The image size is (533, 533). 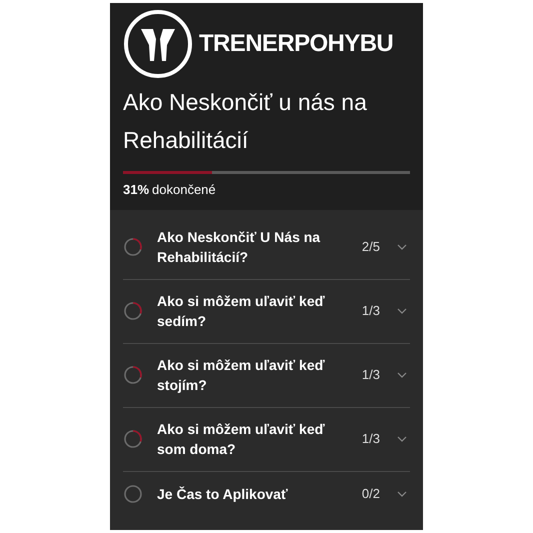 What do you see at coordinates (296, 44) in the screenshot?
I see `brand-name: TRENERPOHYBU` at bounding box center [296, 44].